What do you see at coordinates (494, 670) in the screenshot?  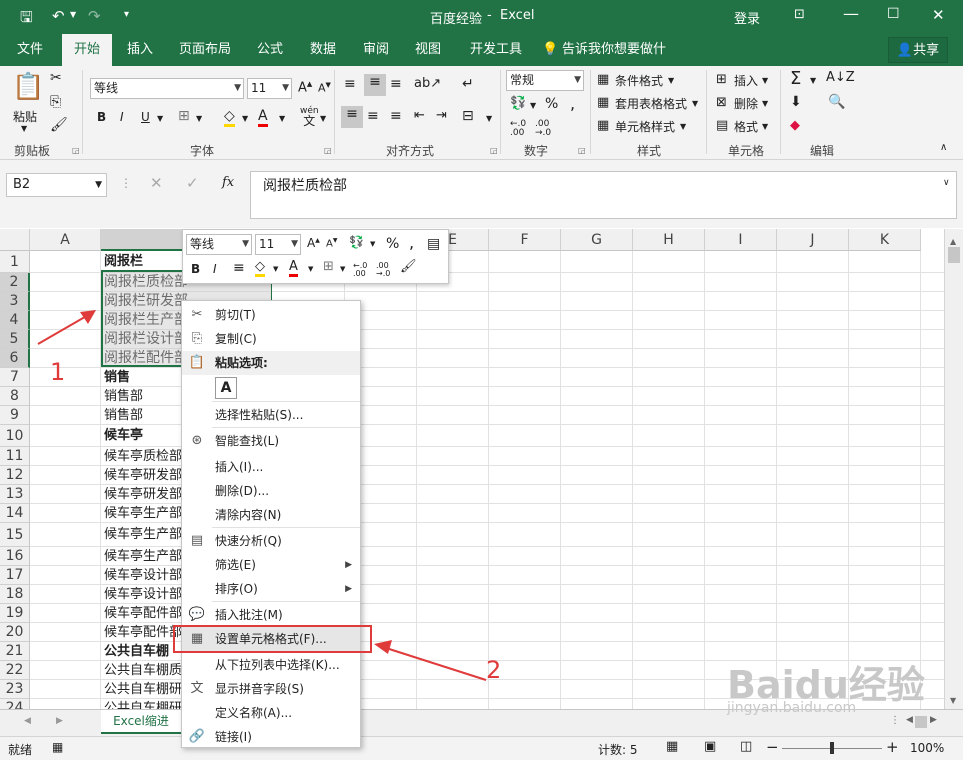 I see `annotation-label-2: 2` at bounding box center [494, 670].